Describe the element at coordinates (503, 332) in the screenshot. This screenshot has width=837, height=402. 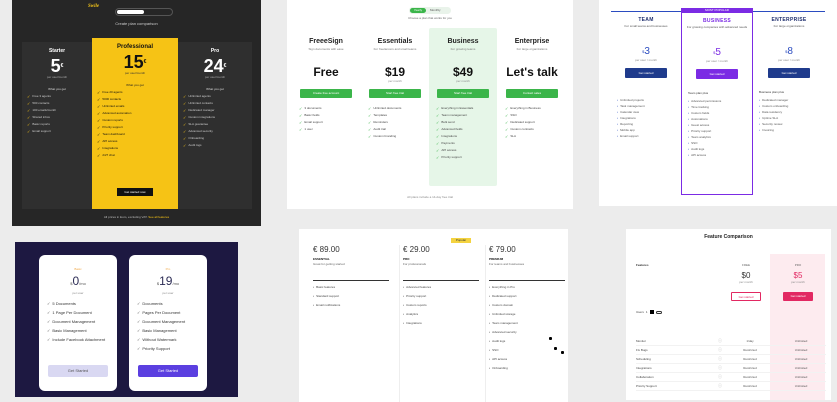
I see `list-item: • Advanced security` at that location.